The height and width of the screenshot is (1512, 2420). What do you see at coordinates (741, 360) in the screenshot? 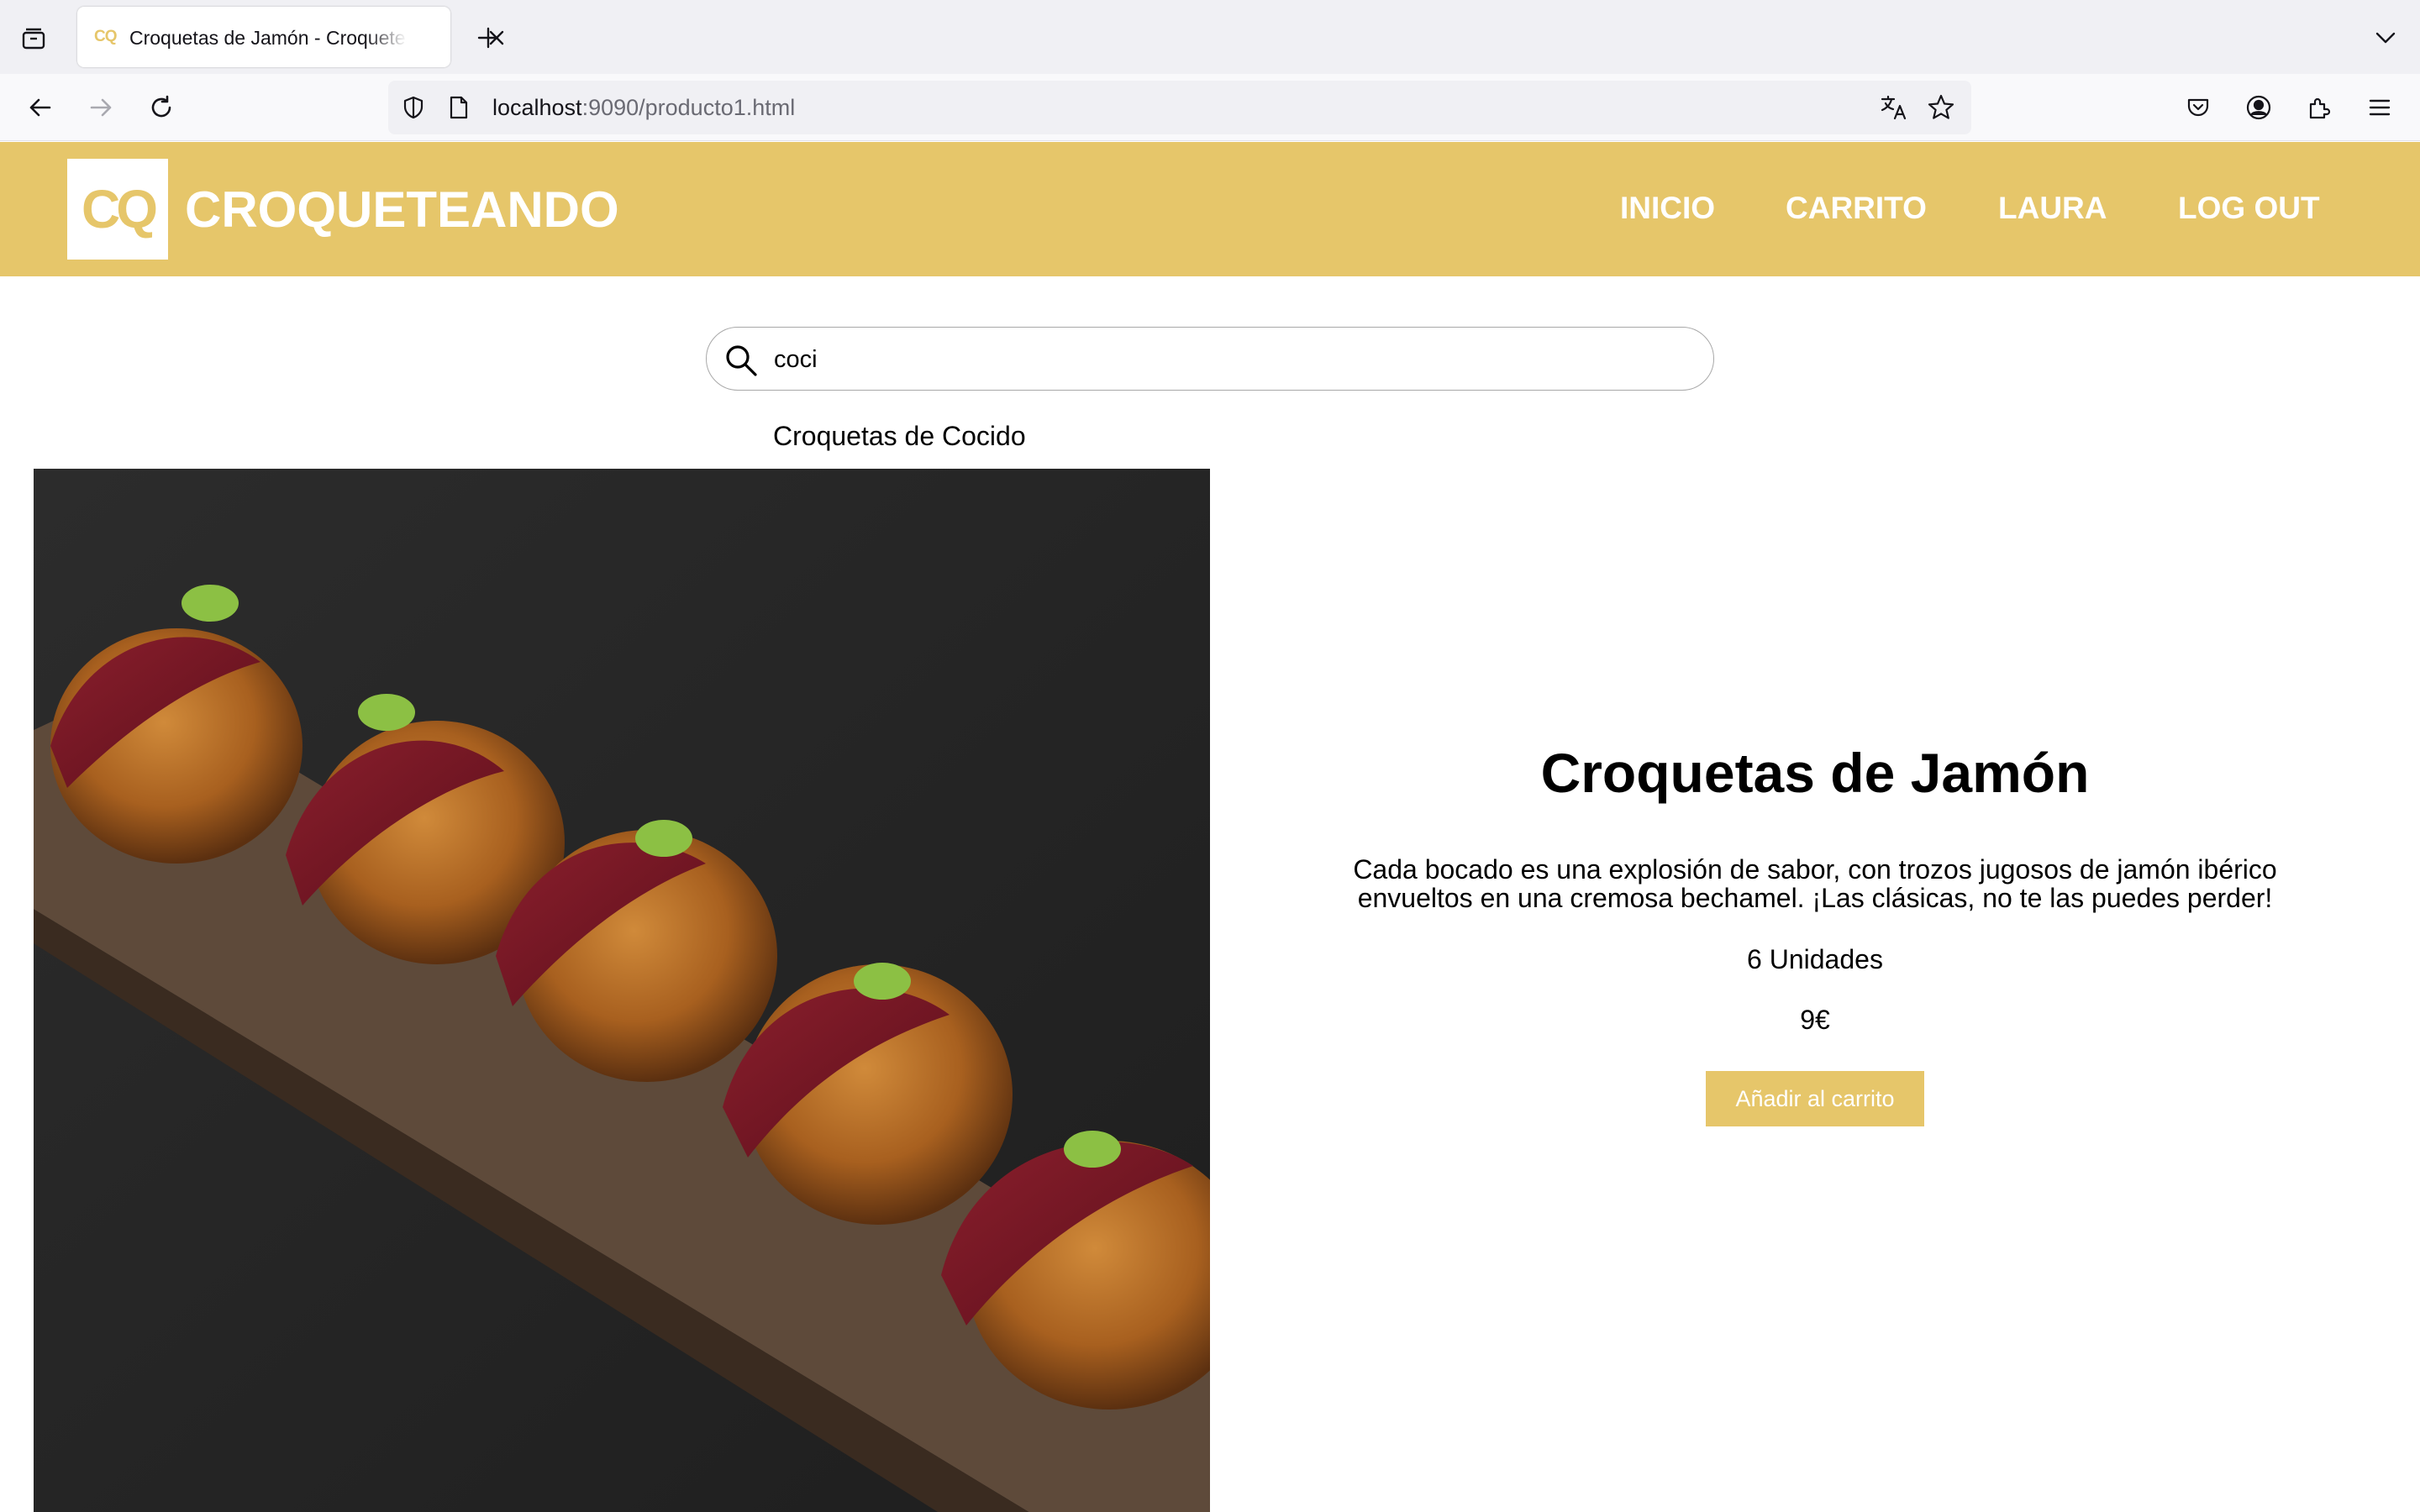
I see `search-icon` at bounding box center [741, 360].